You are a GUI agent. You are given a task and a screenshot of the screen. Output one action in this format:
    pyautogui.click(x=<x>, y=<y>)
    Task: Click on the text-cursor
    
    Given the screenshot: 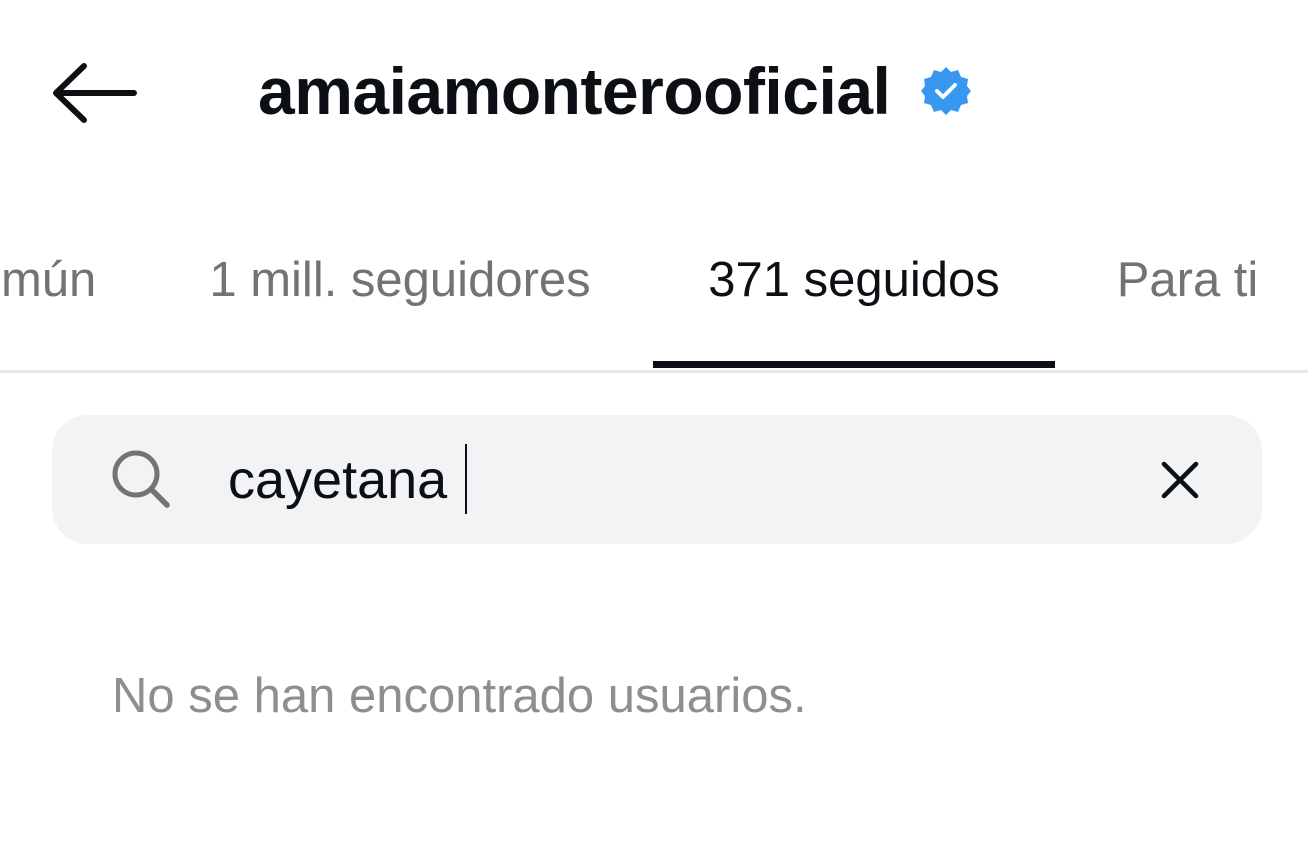 What is the action you would take?
    pyautogui.click(x=466, y=479)
    